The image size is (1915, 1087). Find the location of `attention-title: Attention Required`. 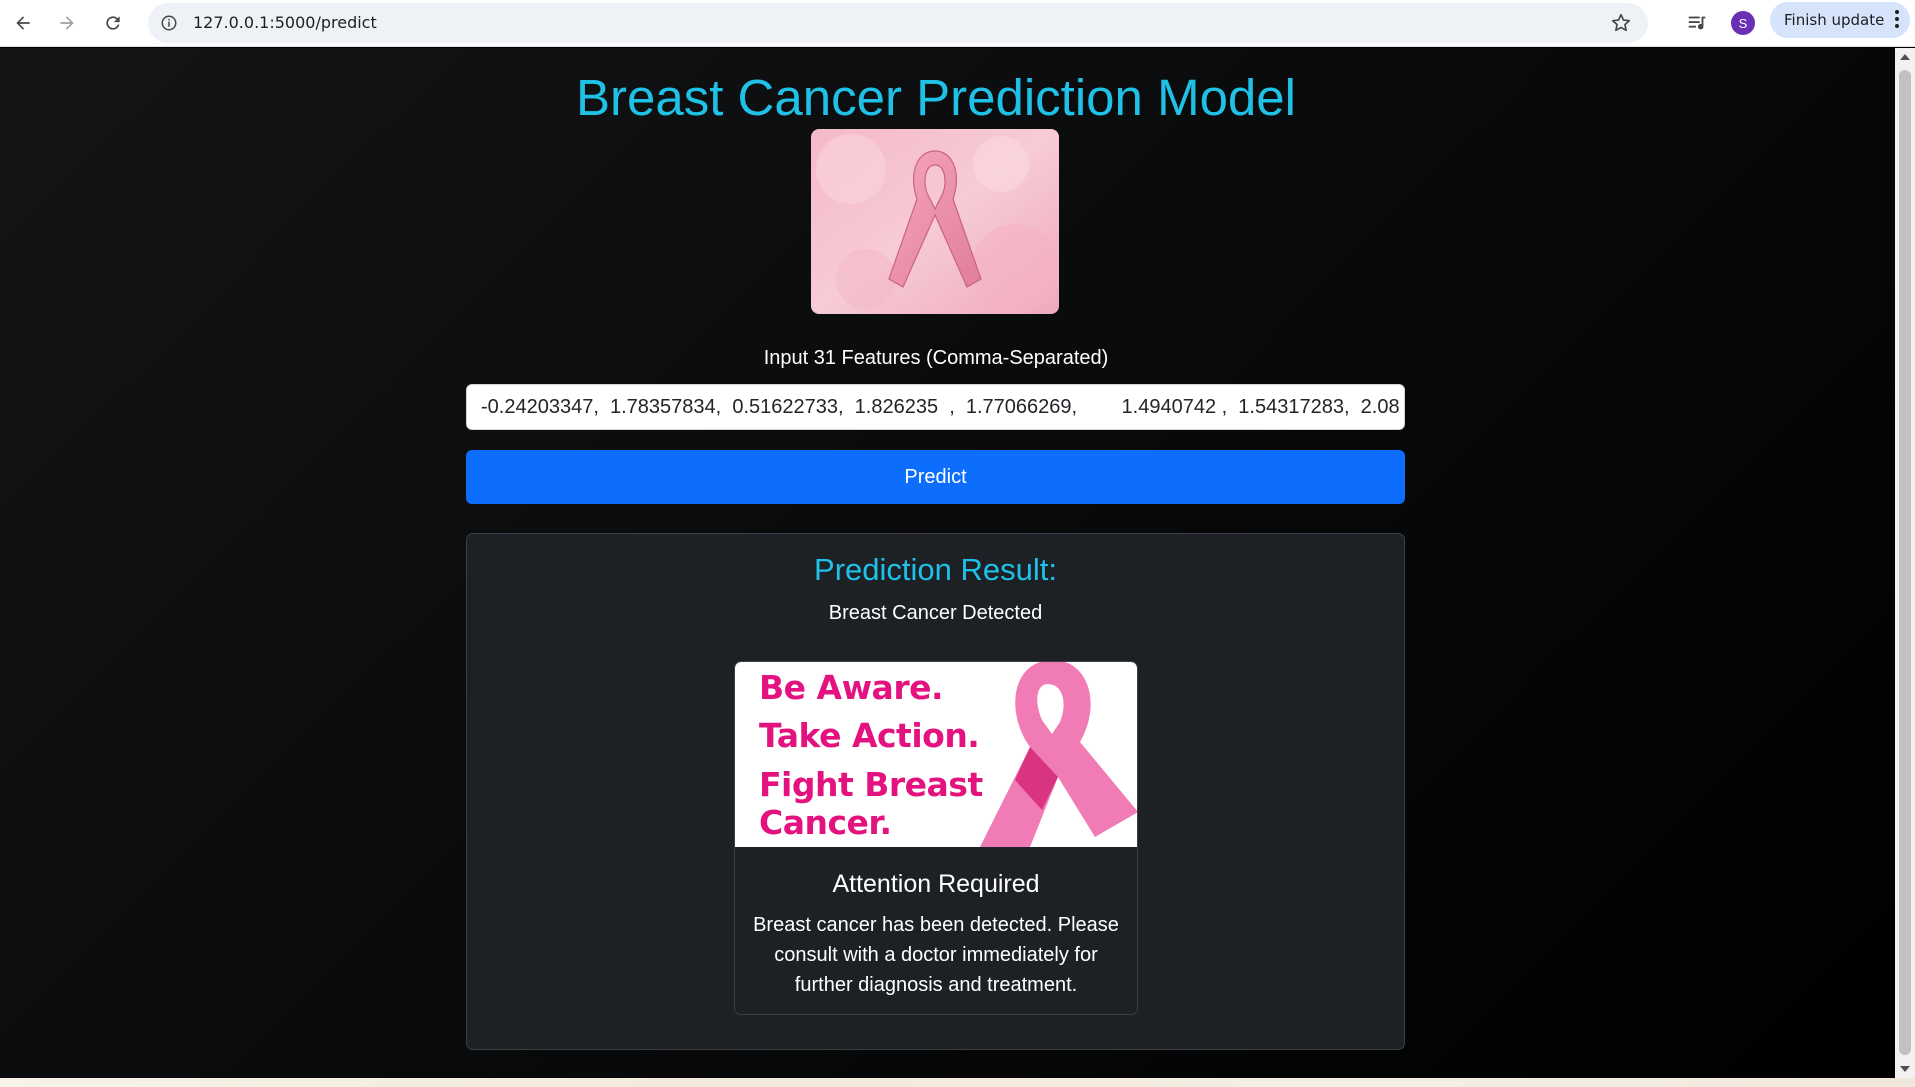

attention-title: Attention Required is located at coordinates (936, 884).